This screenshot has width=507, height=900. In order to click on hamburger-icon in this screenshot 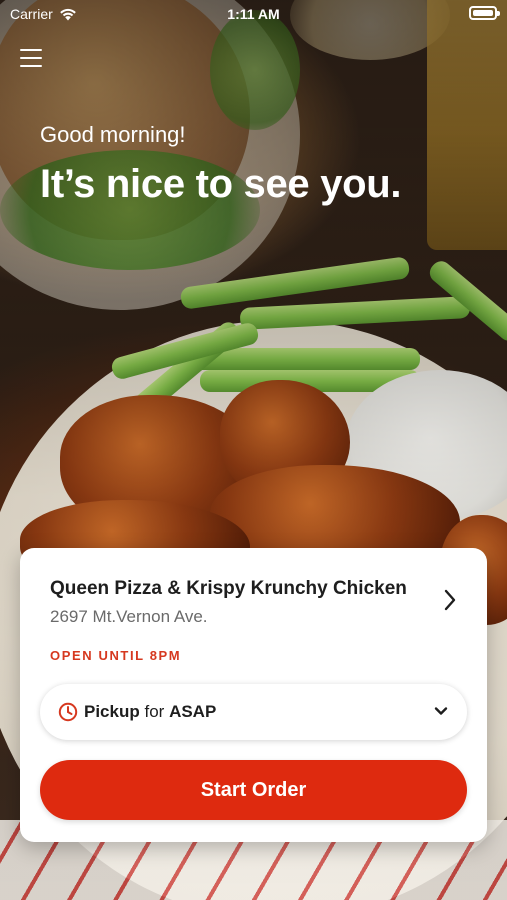, I will do `click(31, 58)`.